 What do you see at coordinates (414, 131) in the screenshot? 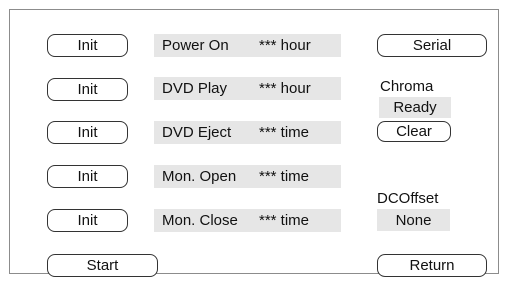
I see `clear-button: Clear` at bounding box center [414, 131].